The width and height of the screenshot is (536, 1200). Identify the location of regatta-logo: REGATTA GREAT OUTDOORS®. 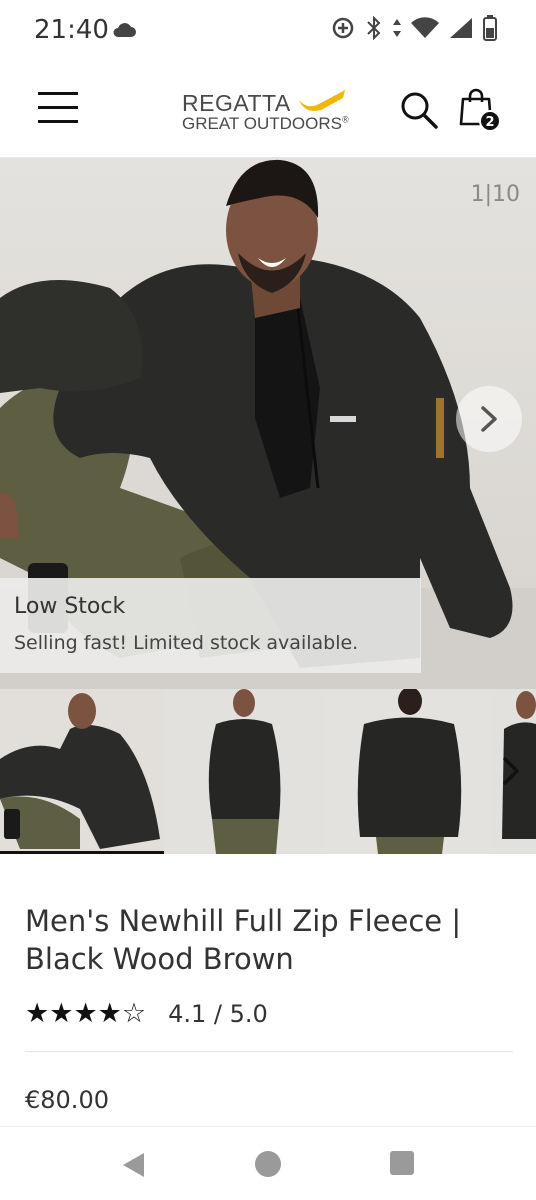
(269, 111).